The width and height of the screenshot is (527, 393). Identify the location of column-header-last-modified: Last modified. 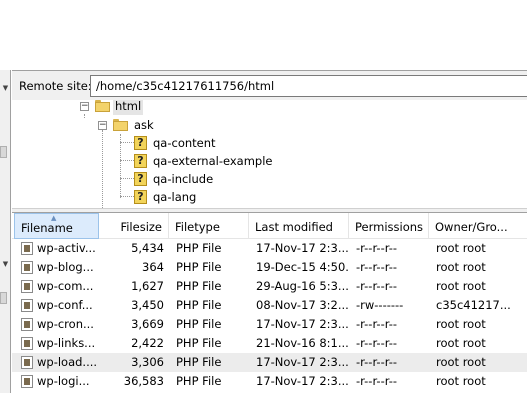
(299, 226).